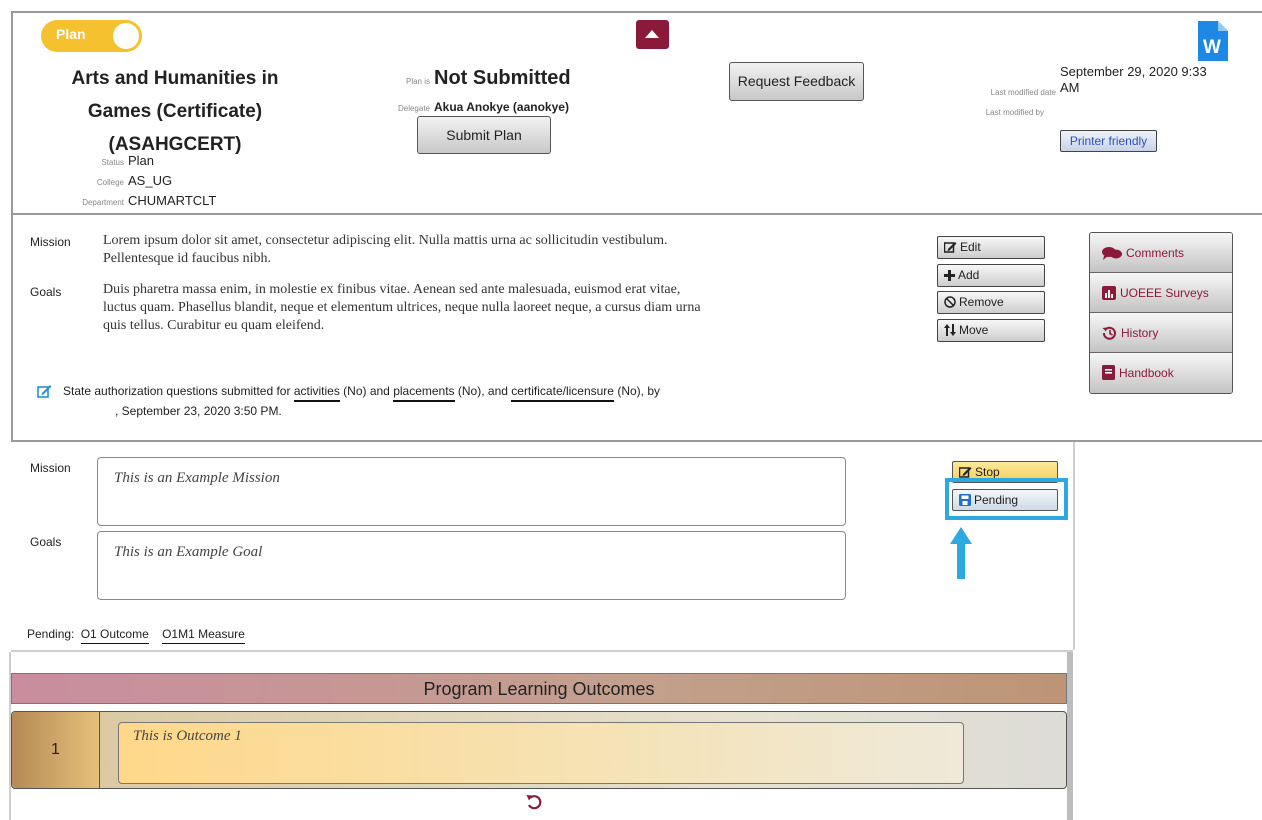 This screenshot has width=1262, height=820. I want to click on uoeee-surveys-button: UOEEE Surveys, so click(1161, 293).